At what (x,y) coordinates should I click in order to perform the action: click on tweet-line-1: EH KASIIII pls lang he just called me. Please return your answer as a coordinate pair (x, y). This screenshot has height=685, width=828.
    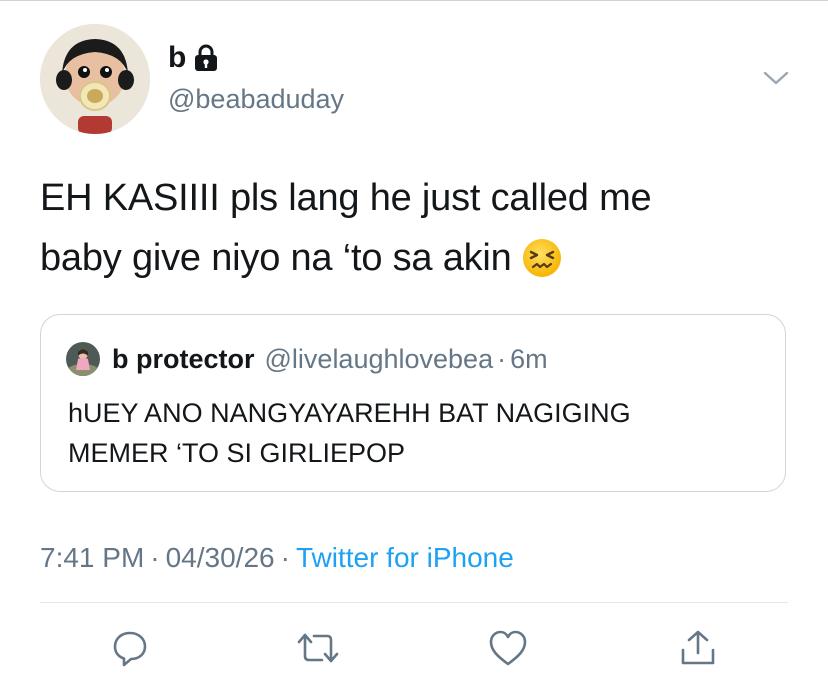
    Looking at the image, I should click on (346, 198).